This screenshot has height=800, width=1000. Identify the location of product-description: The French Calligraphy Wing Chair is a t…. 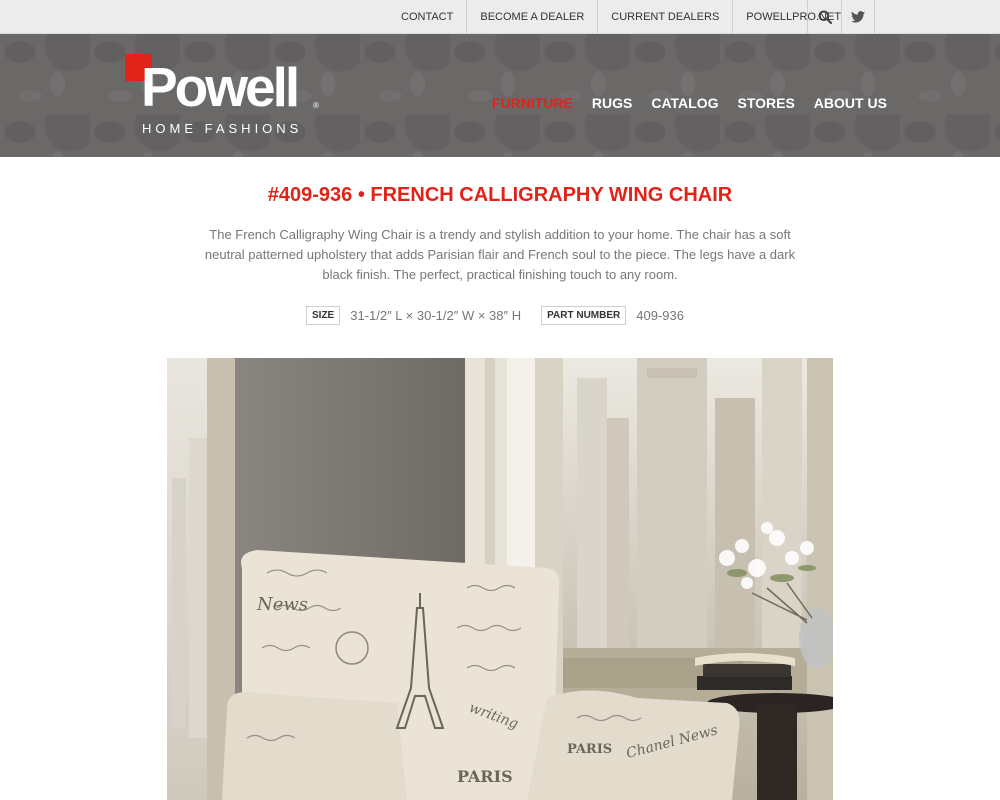
(500, 254).